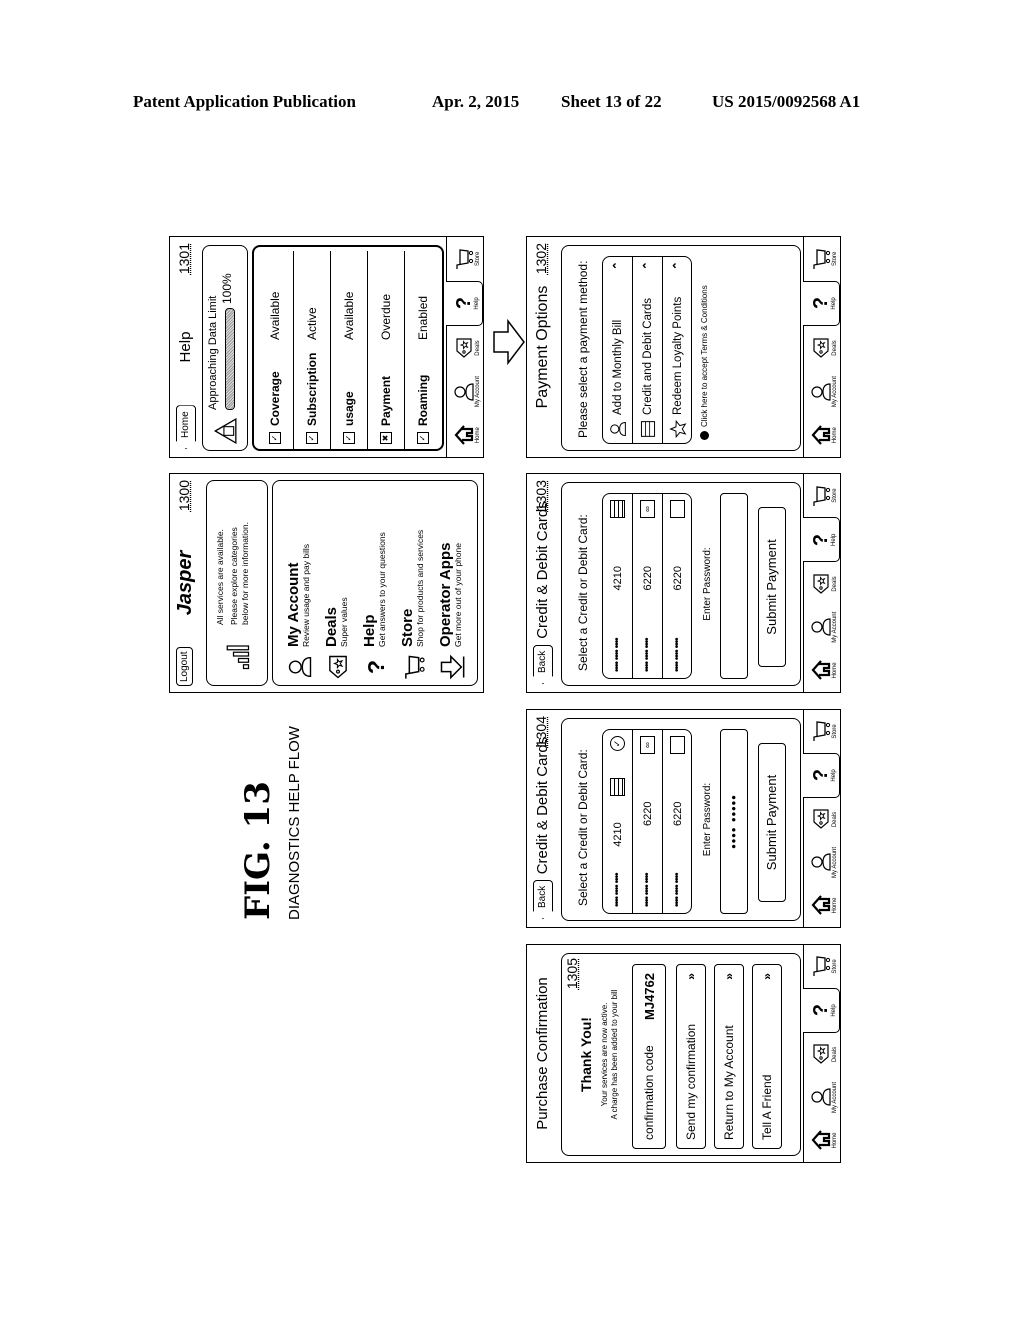 The height and width of the screenshot is (1320, 1024). What do you see at coordinates (306, 595) in the screenshot?
I see `menu-item-subtitle: Review usage and pay bills` at bounding box center [306, 595].